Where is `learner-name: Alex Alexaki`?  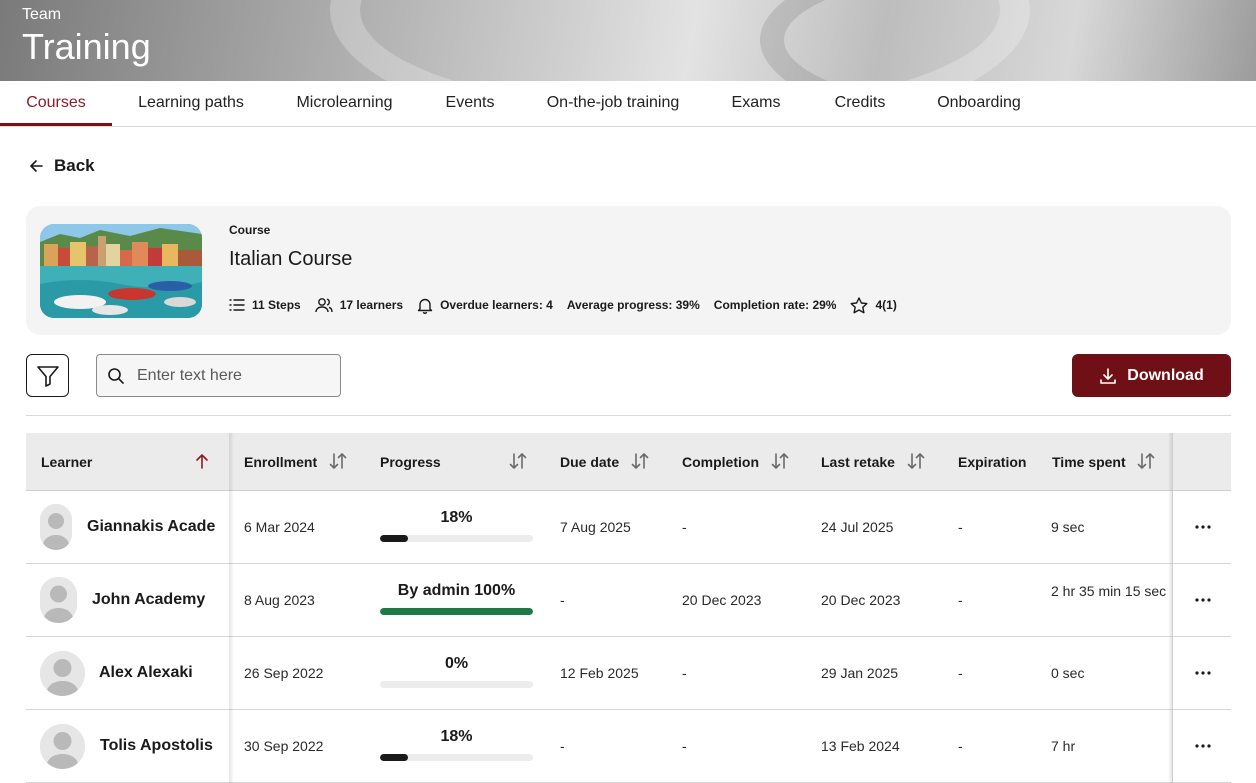
learner-name: Alex Alexaki is located at coordinates (159, 673).